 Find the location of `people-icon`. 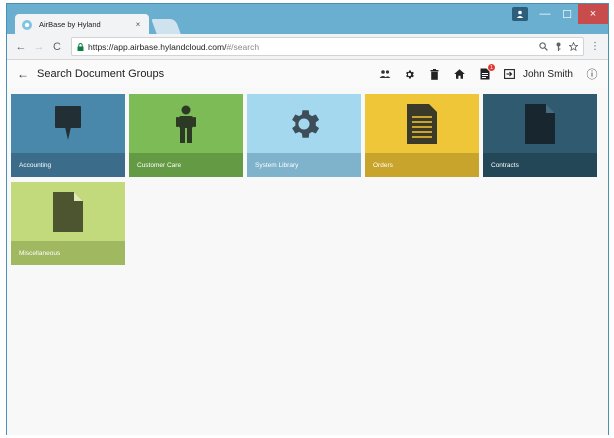

people-icon is located at coordinates (385, 74).